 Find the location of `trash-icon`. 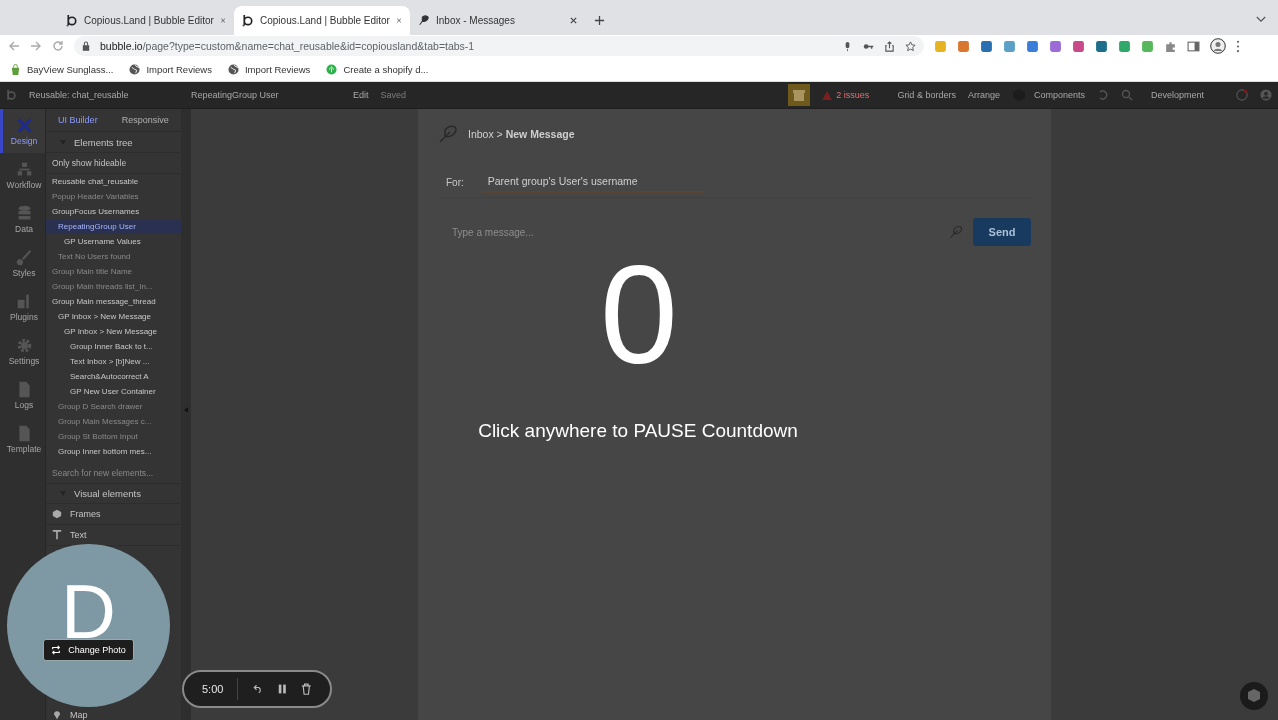

trash-icon is located at coordinates (306, 689).